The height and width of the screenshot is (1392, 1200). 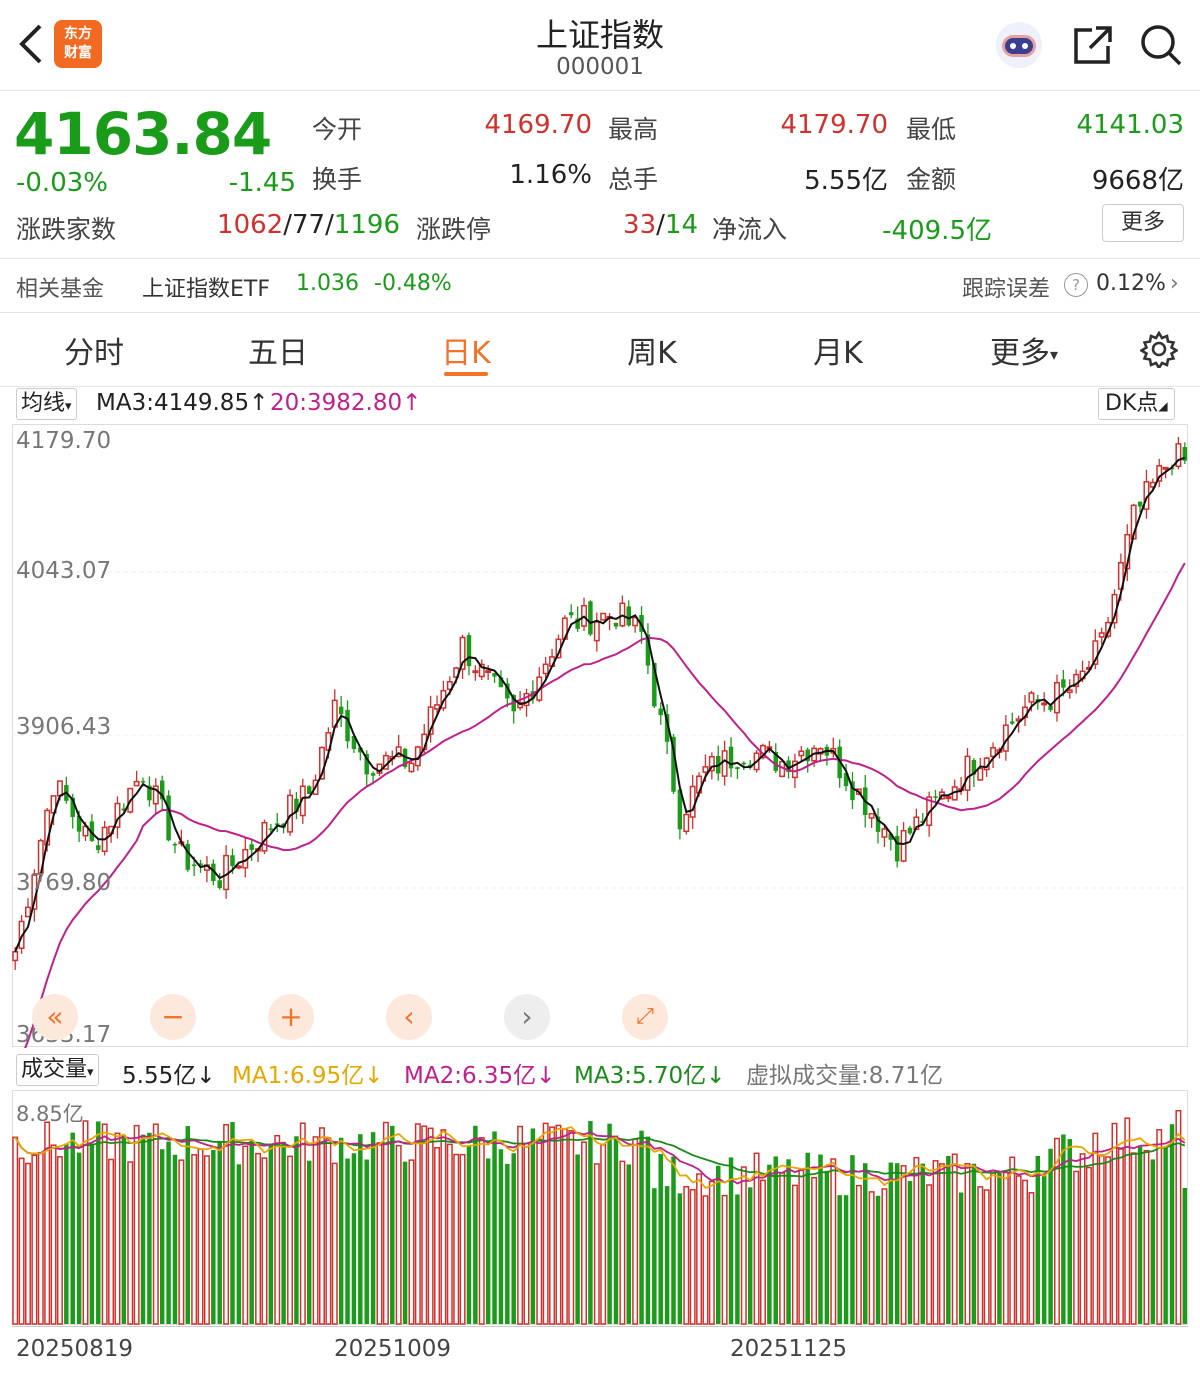 What do you see at coordinates (31, 44) in the screenshot?
I see `back-icon` at bounding box center [31, 44].